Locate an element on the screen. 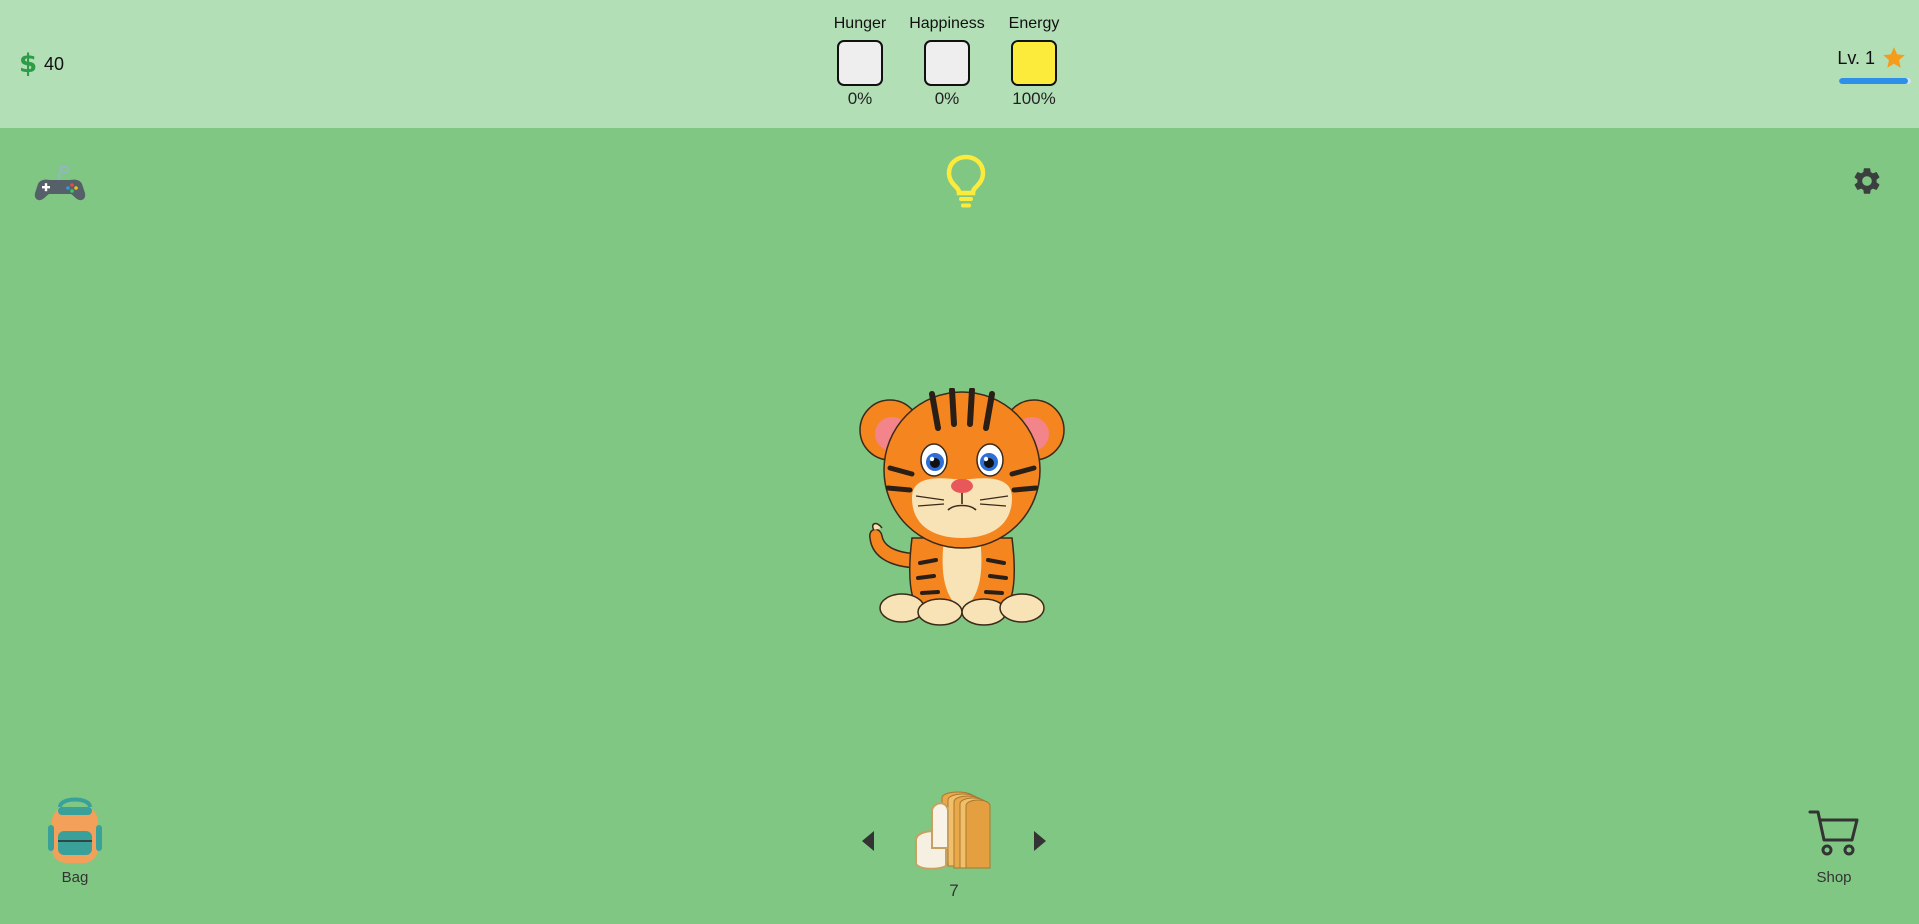 Image resolution: width=1919 pixels, height=924 pixels. light-toggle-button is located at coordinates (966, 182).